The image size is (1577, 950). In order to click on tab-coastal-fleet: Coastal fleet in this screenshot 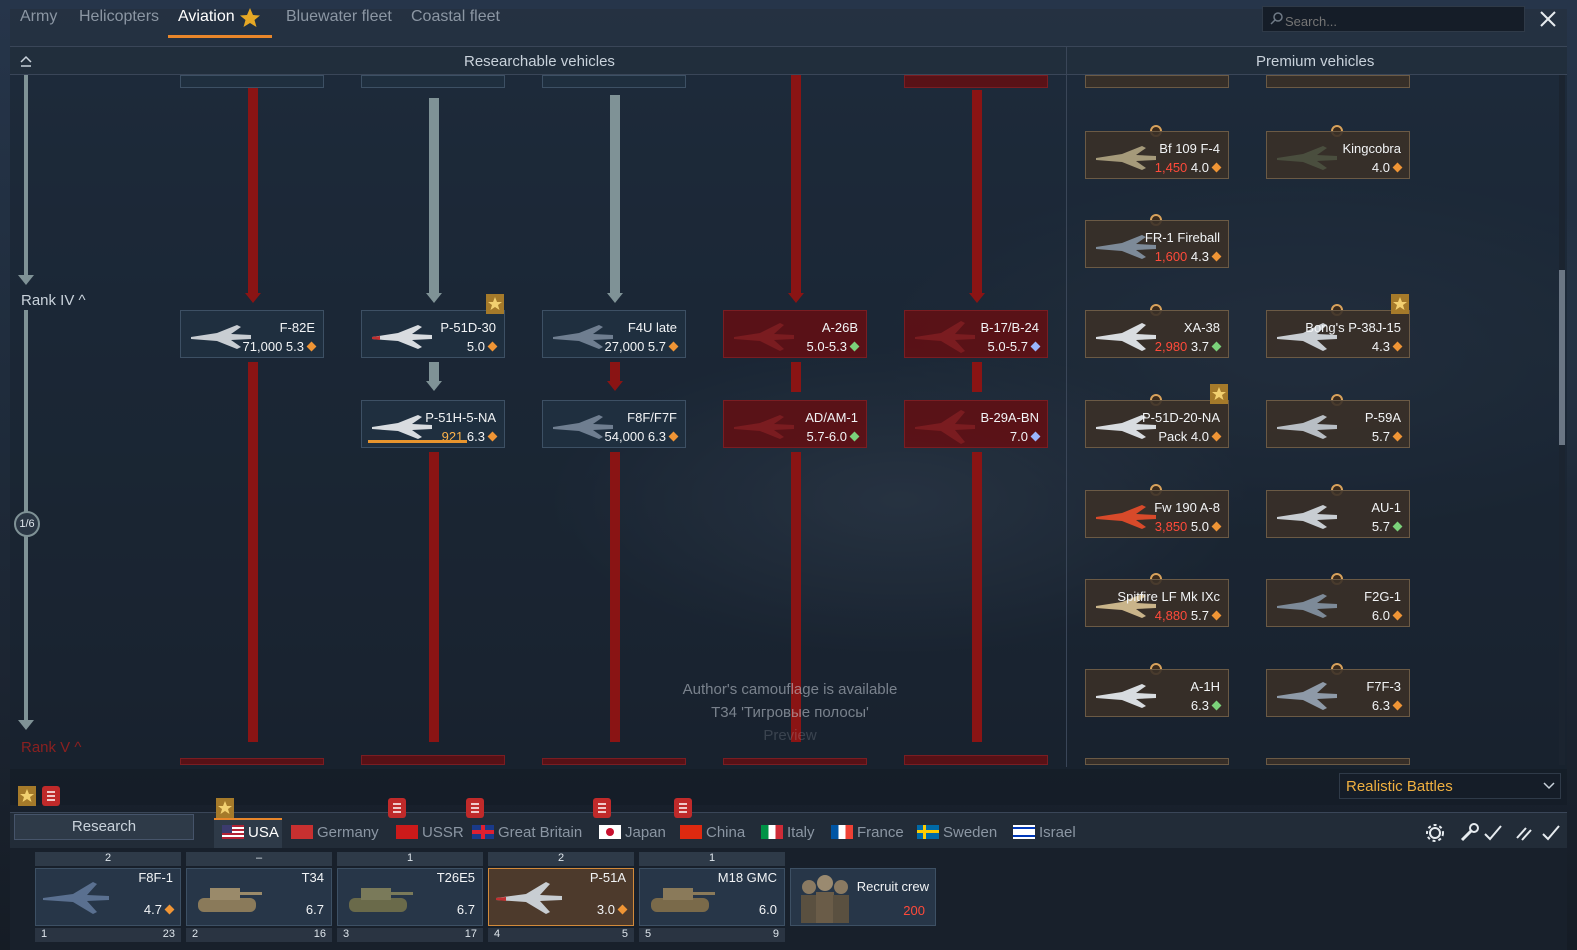, I will do `click(455, 17)`.